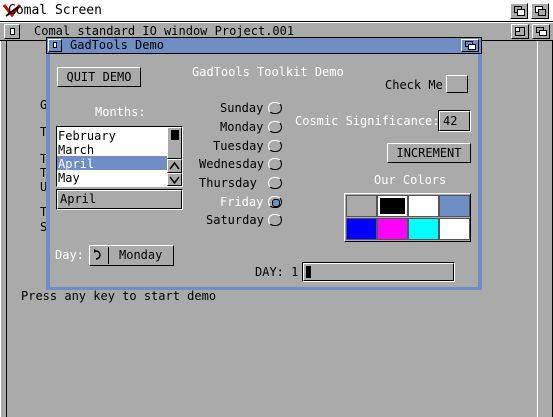 The image size is (553, 417). Describe the element at coordinates (450, 121) in the screenshot. I see `cosmic-value-field: 42` at that location.